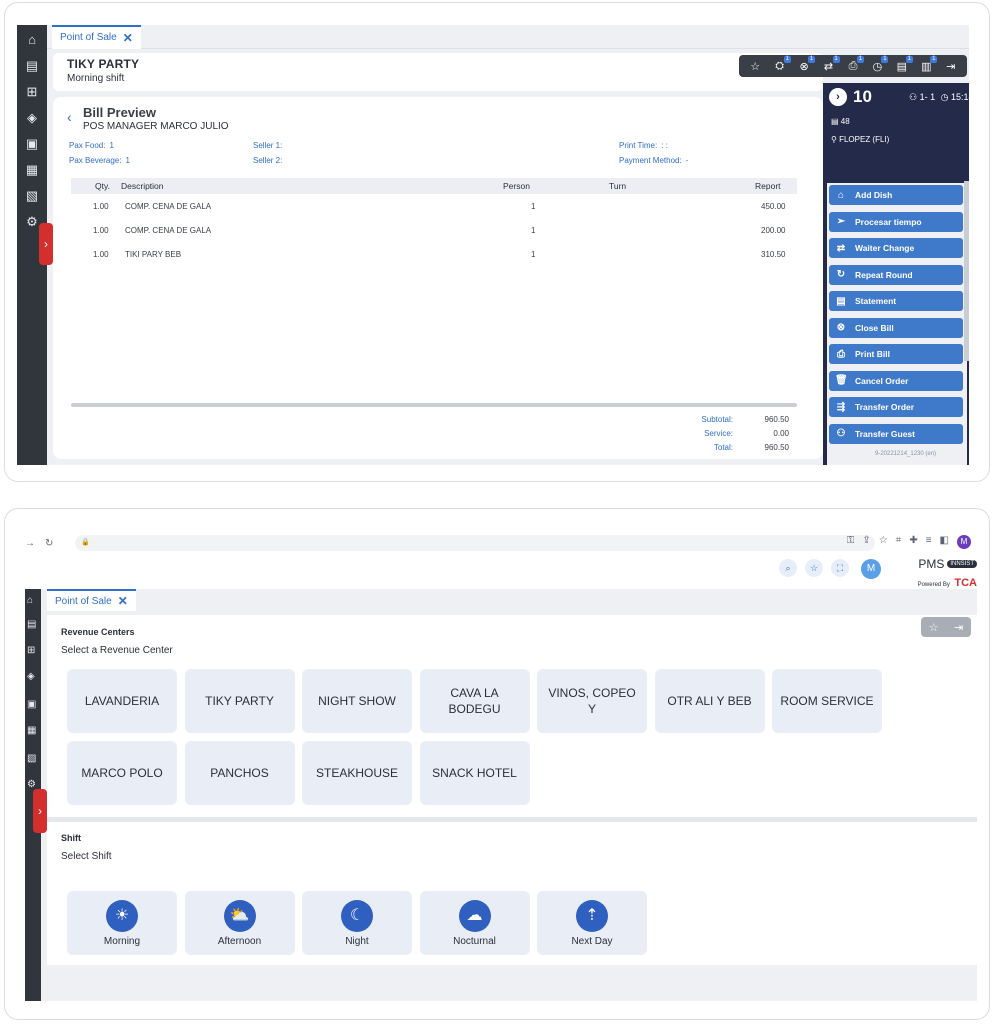 The height and width of the screenshot is (1024, 994). Describe the element at coordinates (964, 542) in the screenshot. I see `profile-avatar: M` at that location.